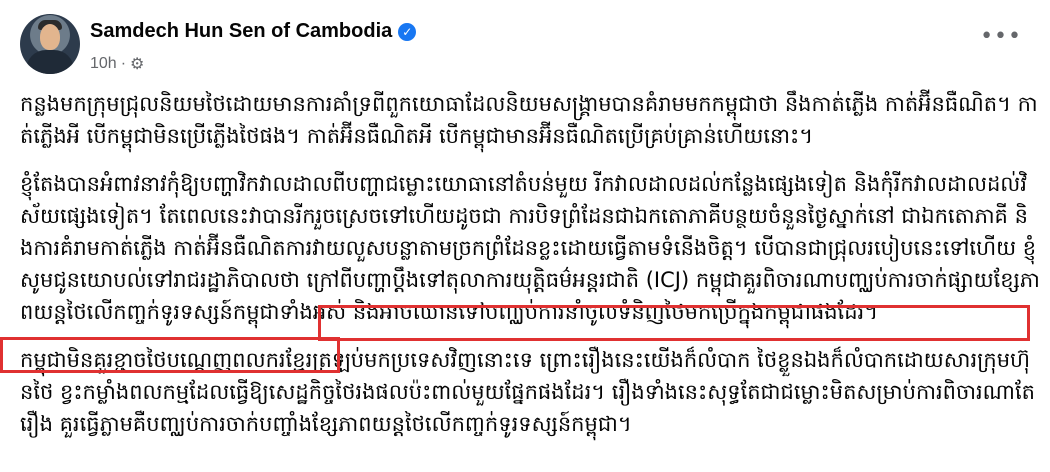  I want to click on avatar, so click(50, 44).